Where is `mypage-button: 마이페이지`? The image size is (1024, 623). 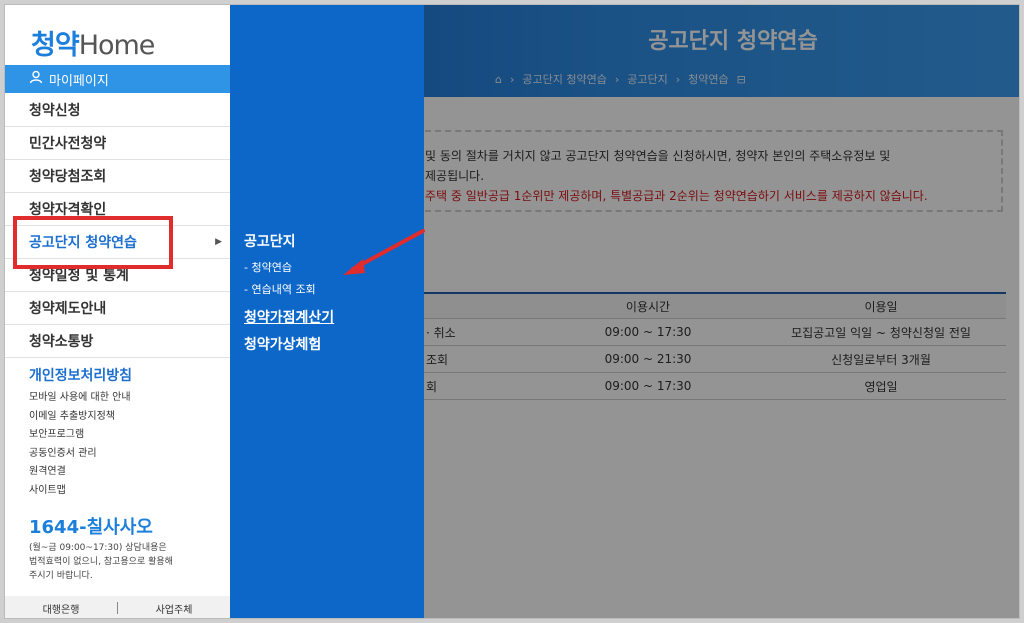
mypage-button: 마이페이지 is located at coordinates (117, 79).